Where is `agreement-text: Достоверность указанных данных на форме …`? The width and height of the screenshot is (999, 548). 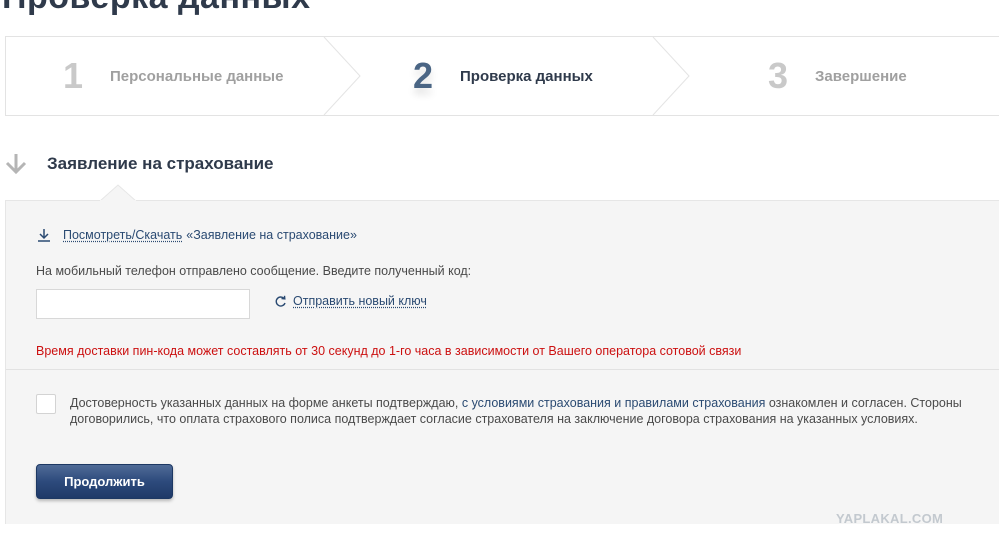
agreement-text: Достоверность указанных данных на форме … is located at coordinates (522, 411).